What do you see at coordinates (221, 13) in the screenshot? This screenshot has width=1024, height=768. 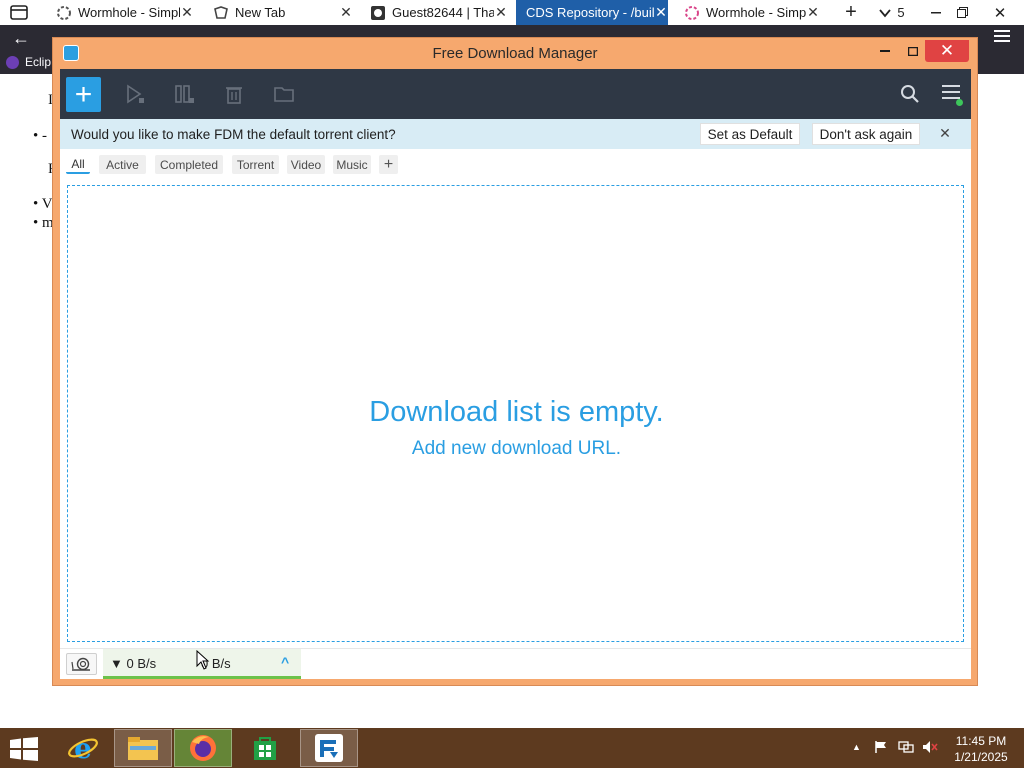 I see `new-tab-favicon-icon` at bounding box center [221, 13].